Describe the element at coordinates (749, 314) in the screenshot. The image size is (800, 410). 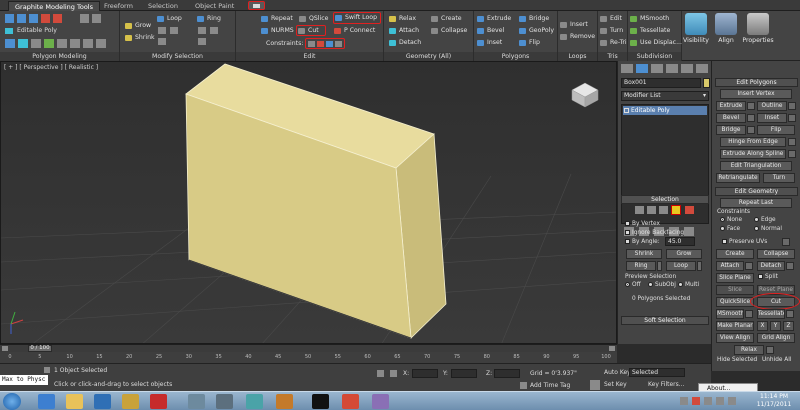
I see `msmooth-settings-icon` at that location.